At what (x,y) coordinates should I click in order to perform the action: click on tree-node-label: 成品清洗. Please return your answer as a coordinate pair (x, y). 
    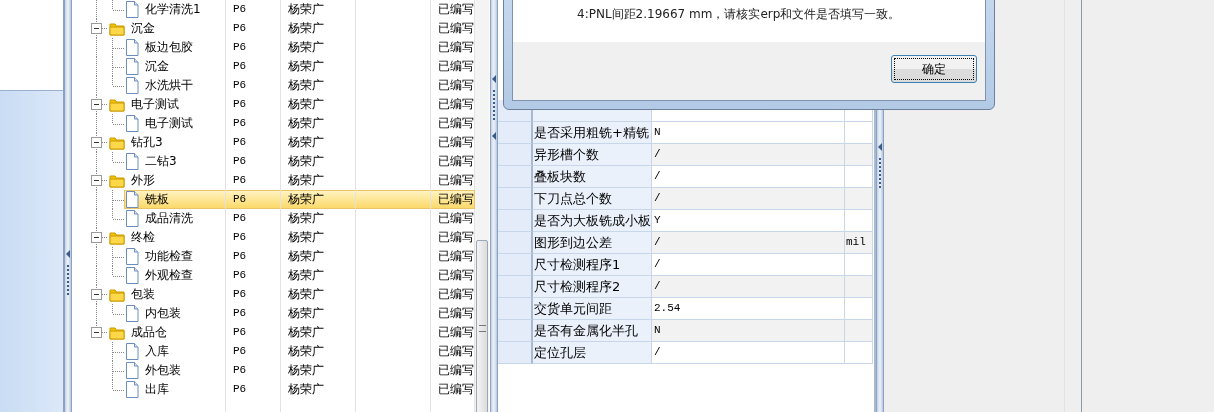
    Looking at the image, I should click on (169, 218).